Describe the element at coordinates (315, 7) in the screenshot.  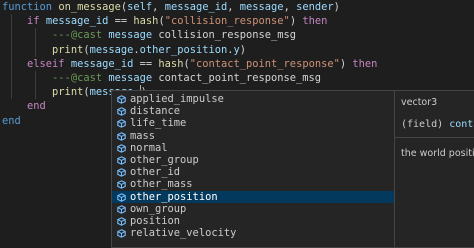
I see `code-token: sender` at that location.